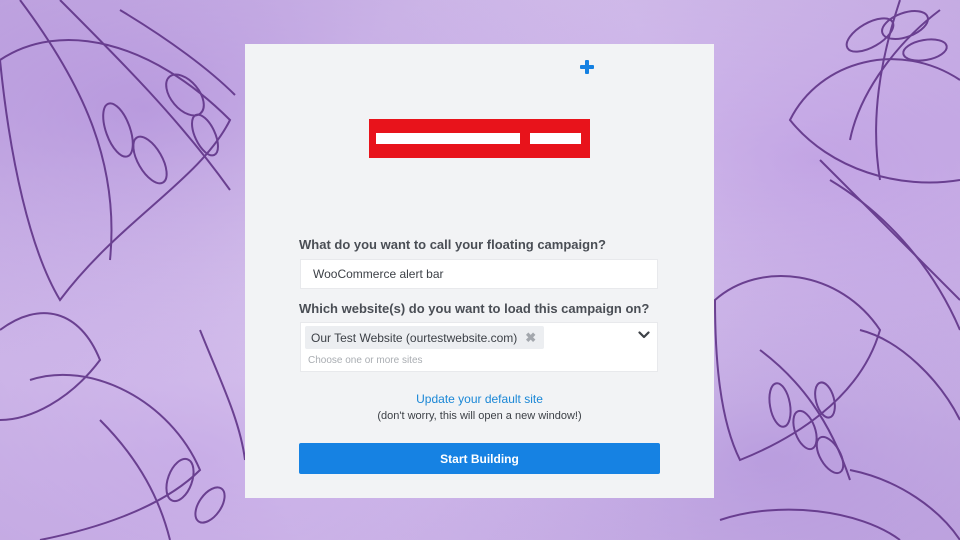 This screenshot has width=960, height=540. I want to click on close-icon: ✖, so click(530, 337).